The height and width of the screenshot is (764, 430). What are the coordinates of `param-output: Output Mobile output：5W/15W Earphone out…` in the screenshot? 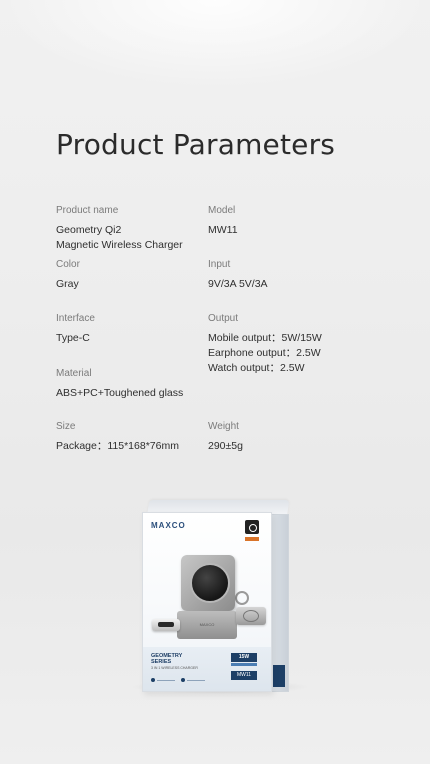 It's located at (293, 344).